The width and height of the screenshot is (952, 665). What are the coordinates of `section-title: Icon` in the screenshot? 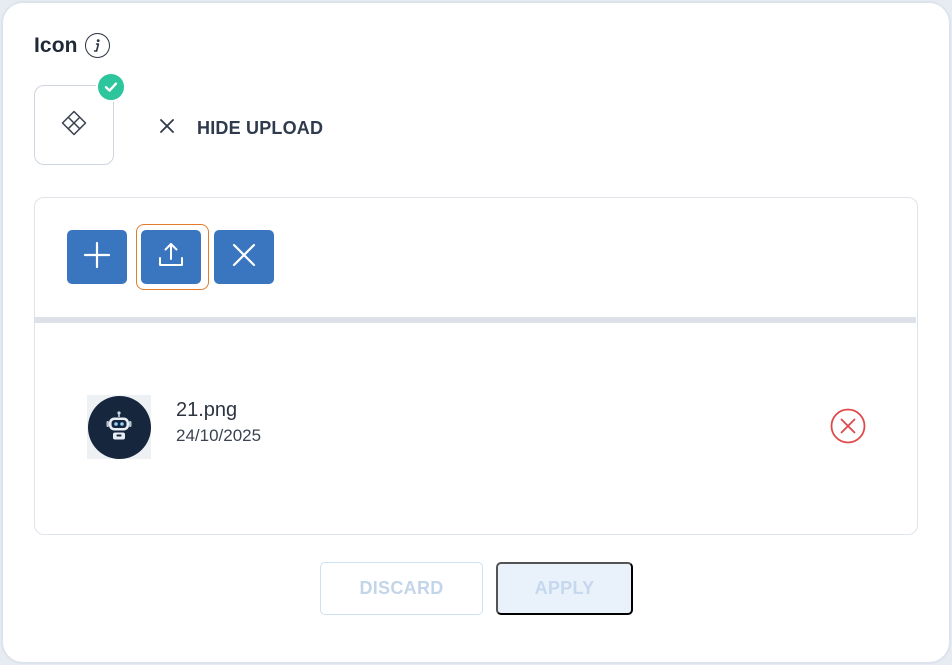 It's located at (56, 45).